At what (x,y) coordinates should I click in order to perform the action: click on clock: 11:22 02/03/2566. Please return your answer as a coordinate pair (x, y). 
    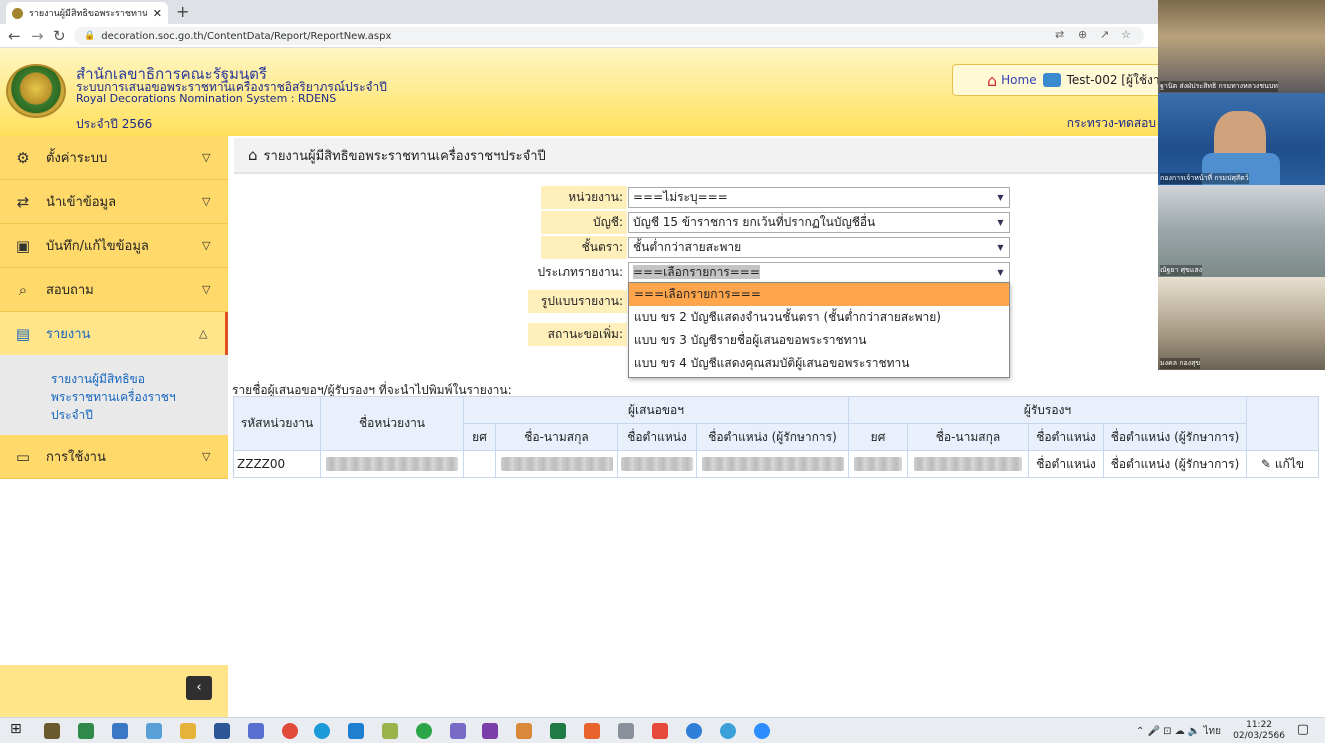
    Looking at the image, I should click on (1259, 731).